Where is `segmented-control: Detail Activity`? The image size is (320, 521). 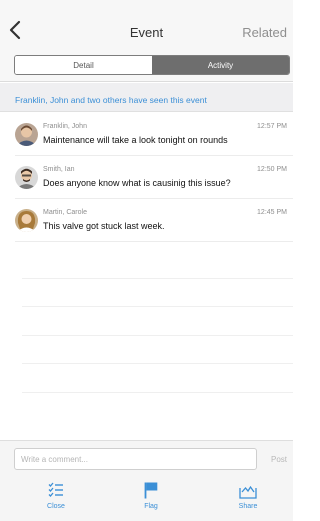
segmented-control: Detail Activity is located at coordinates (152, 65).